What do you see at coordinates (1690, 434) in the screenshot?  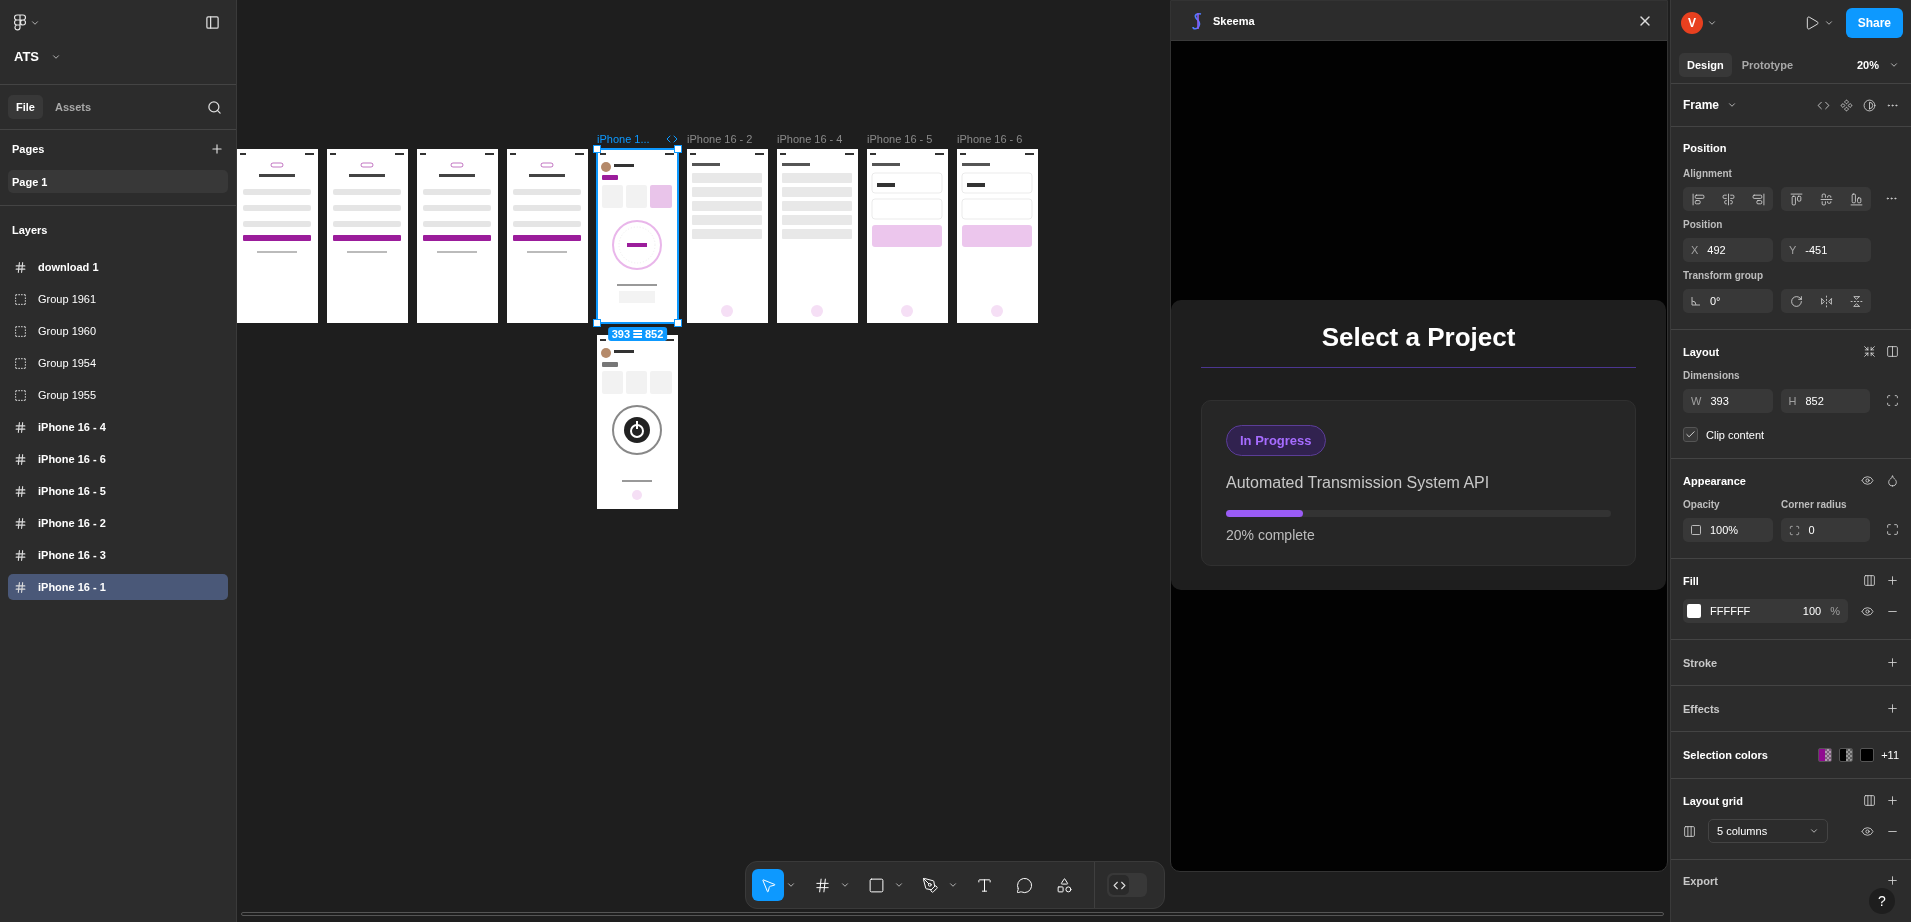 I see `clip-checkbox` at bounding box center [1690, 434].